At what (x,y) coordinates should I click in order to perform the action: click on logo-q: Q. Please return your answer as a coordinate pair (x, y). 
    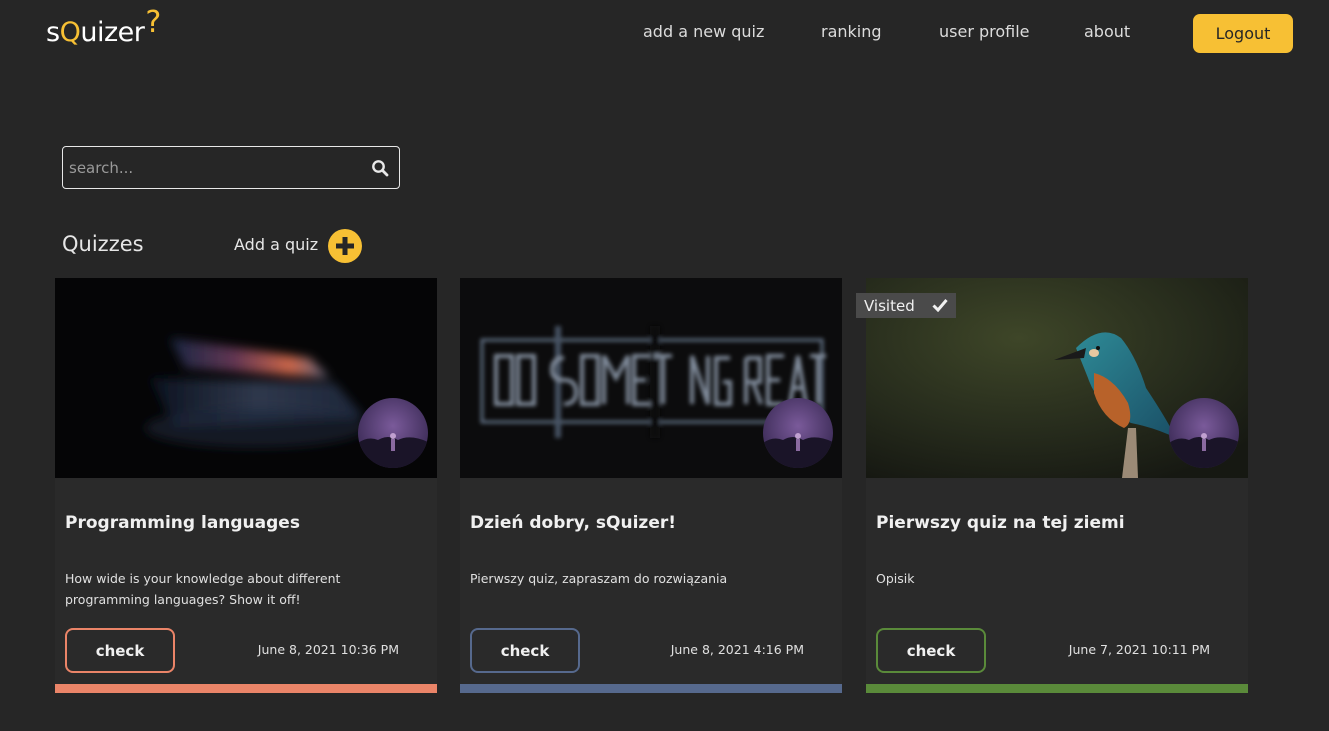
    Looking at the image, I should click on (70, 32).